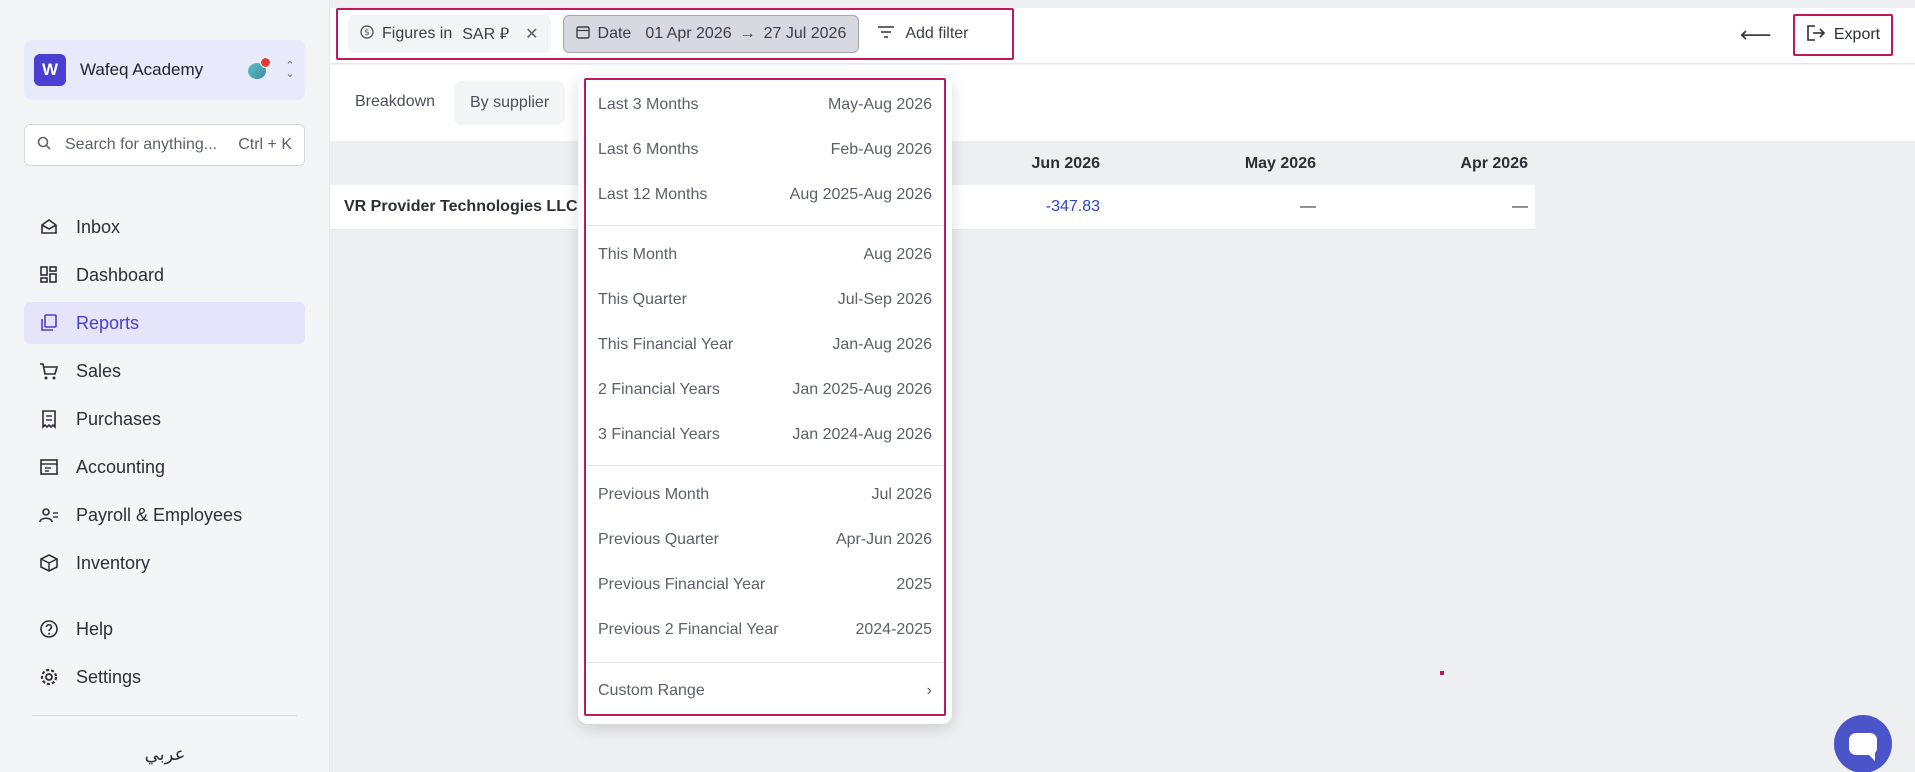 The height and width of the screenshot is (772, 1915). Describe the element at coordinates (897, 254) in the screenshot. I see `menu-item-range: Aug 2026` at that location.